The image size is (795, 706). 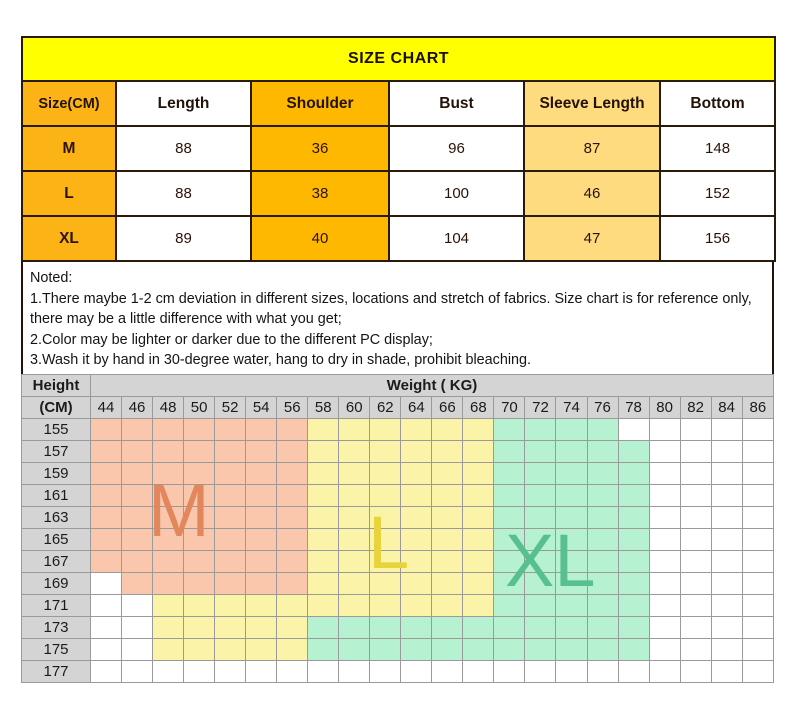 I want to click on grid-cell-155-58-l, so click(x=323, y=429).